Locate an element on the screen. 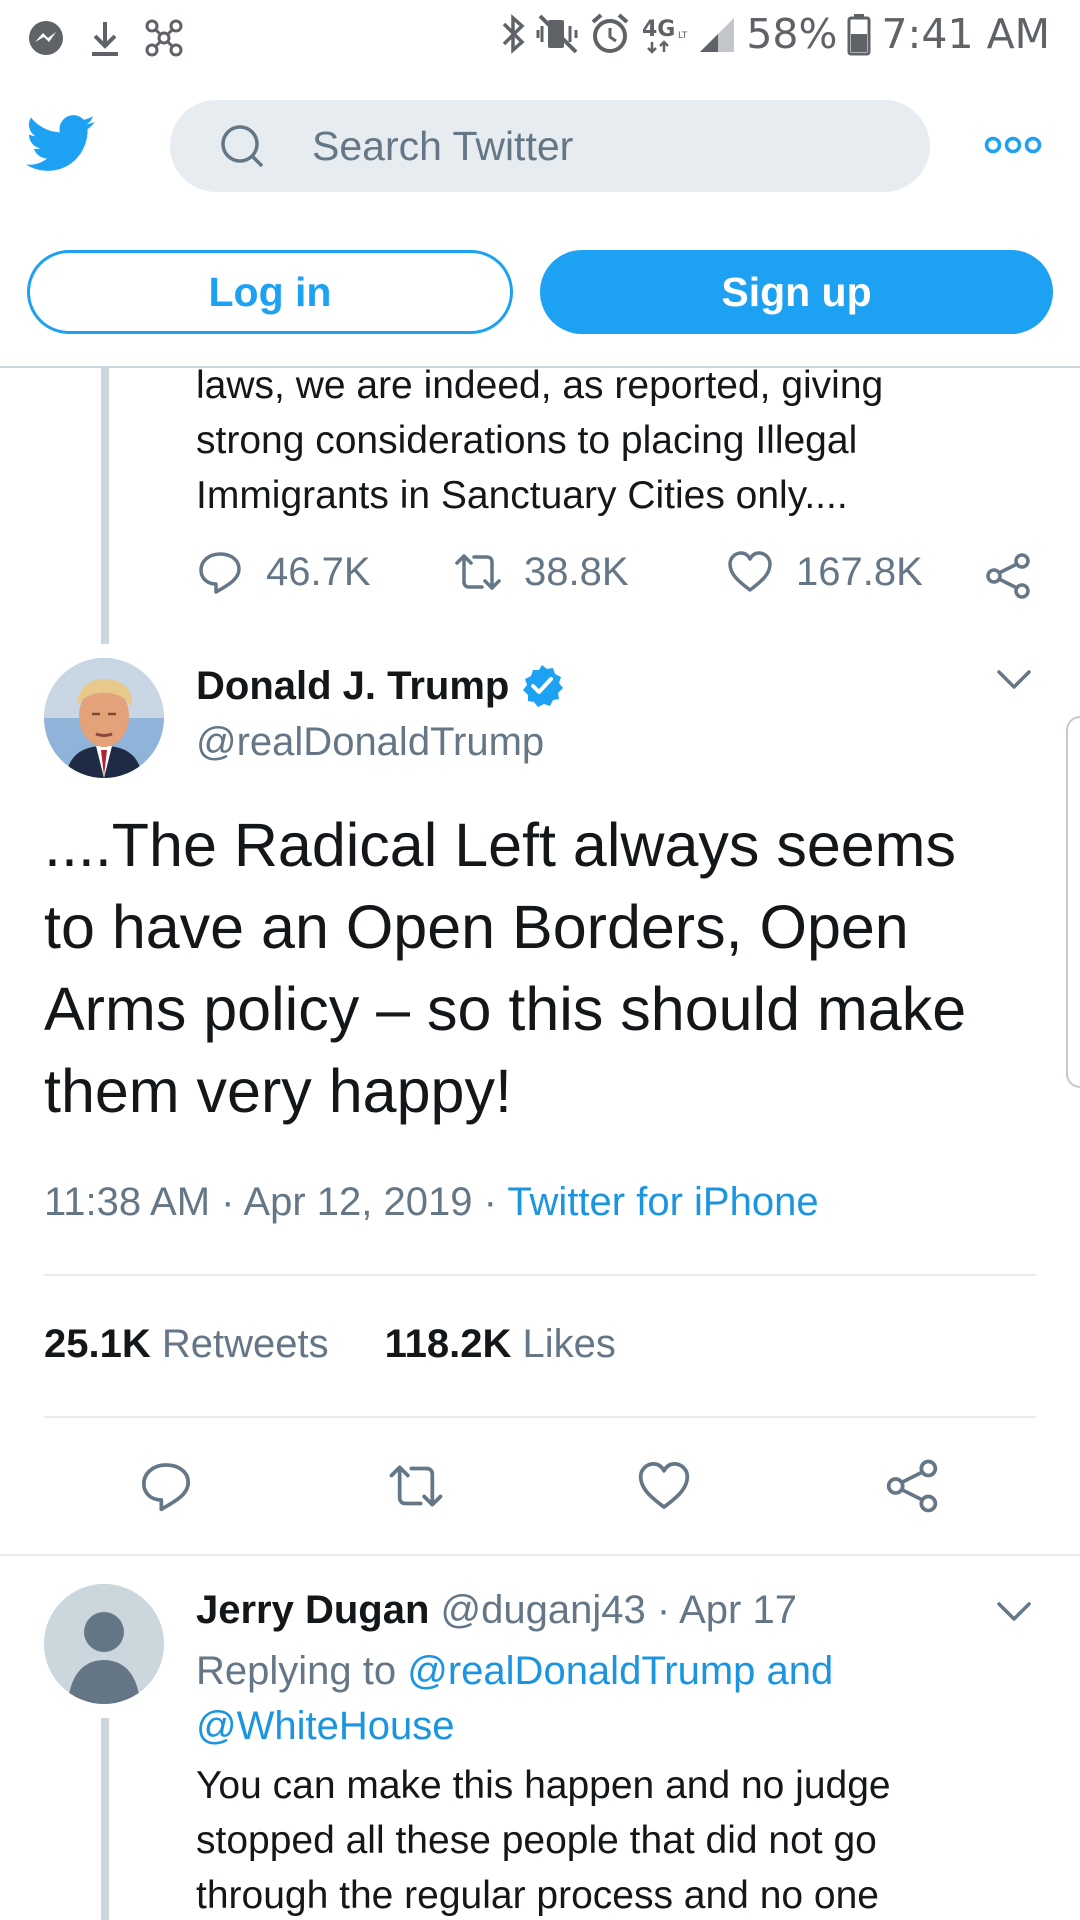  tweet-text-line: Arms policy – so this should make is located at coordinates (505, 1009).